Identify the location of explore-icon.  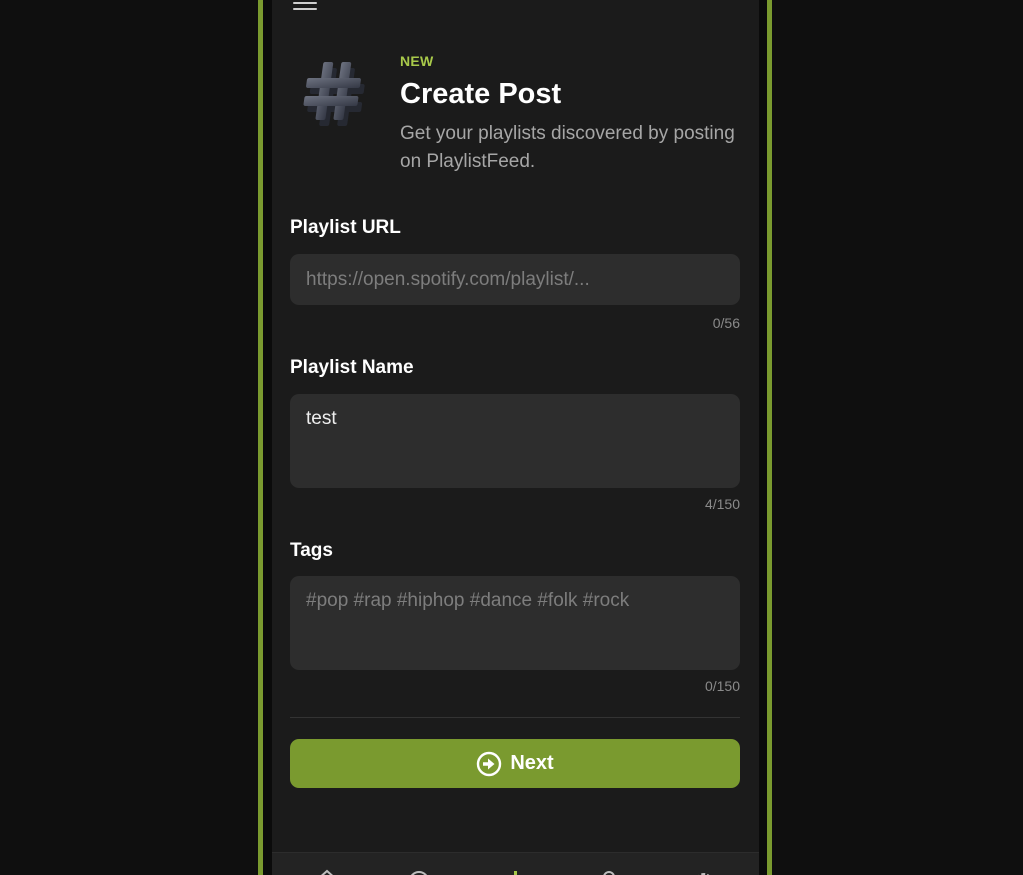
(419, 871).